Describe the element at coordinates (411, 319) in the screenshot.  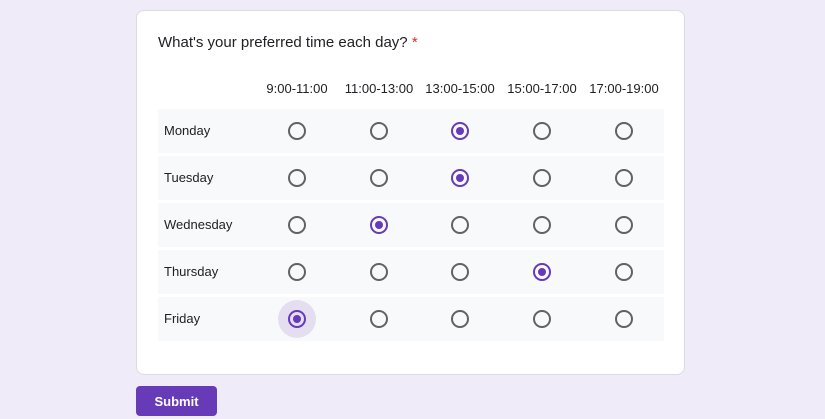
I see `grid-row-friday: Friday` at that location.